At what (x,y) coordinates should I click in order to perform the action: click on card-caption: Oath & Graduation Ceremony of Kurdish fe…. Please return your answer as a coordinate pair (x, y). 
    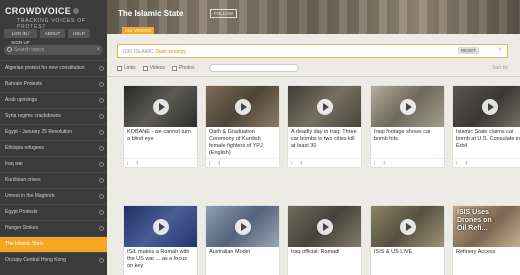
    Looking at the image, I should click on (242, 142).